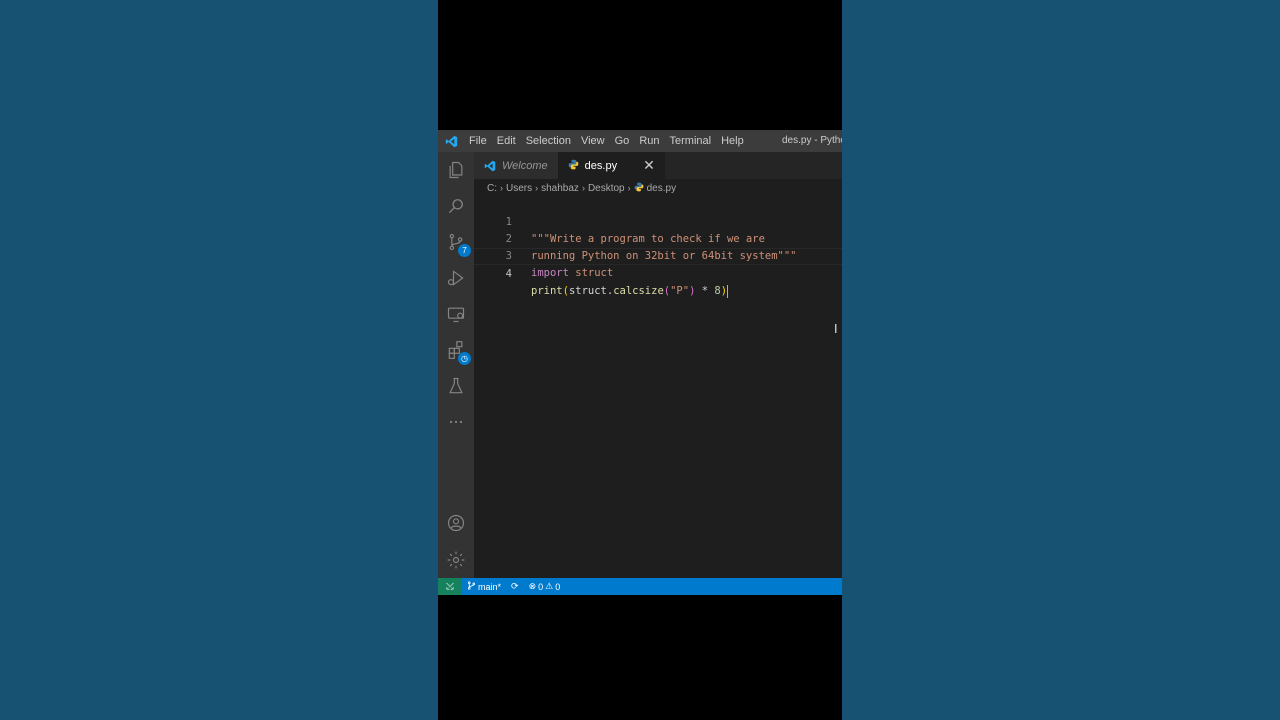 The image size is (1280, 720). I want to click on remote-explorer-icon, so click(456, 314).